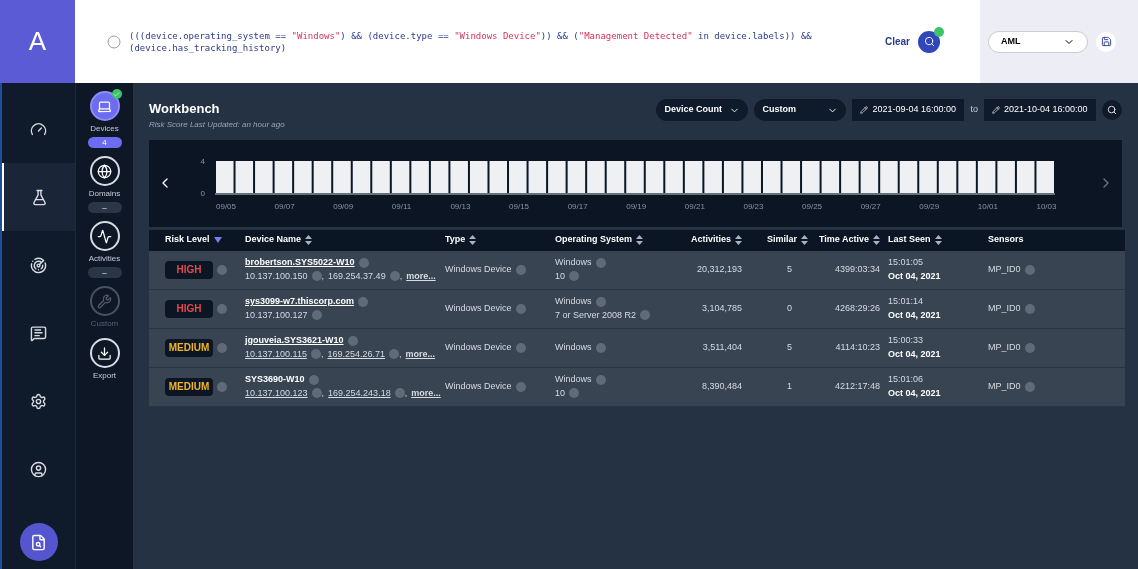 This screenshot has width=1138, height=569. I want to click on table-cell: 7 or Server 2008 R2, so click(596, 315).